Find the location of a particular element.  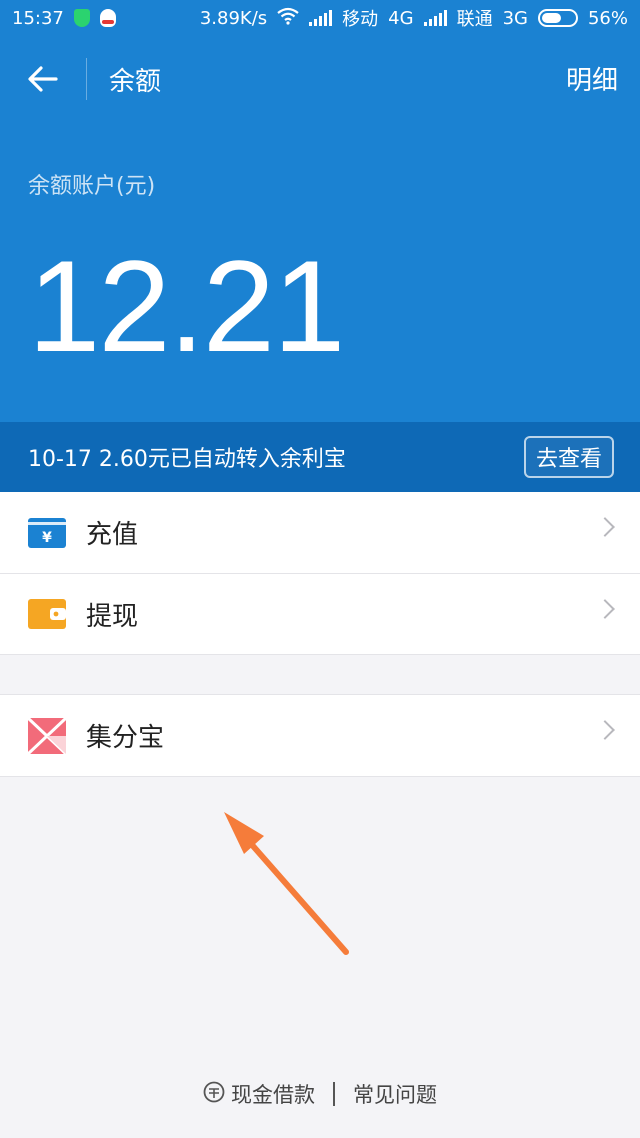

cash-loan-link: 现金借款 is located at coordinates (259, 1094).